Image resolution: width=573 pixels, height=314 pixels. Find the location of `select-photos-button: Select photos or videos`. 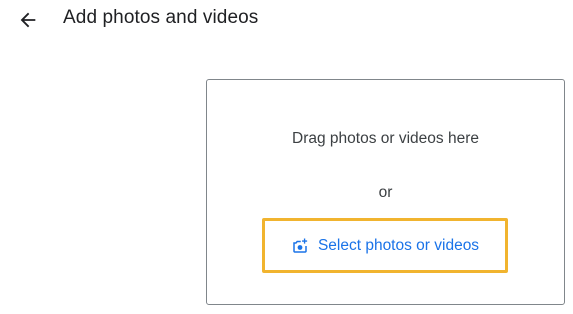

select-photos-button: Select photos or videos is located at coordinates (385, 245).